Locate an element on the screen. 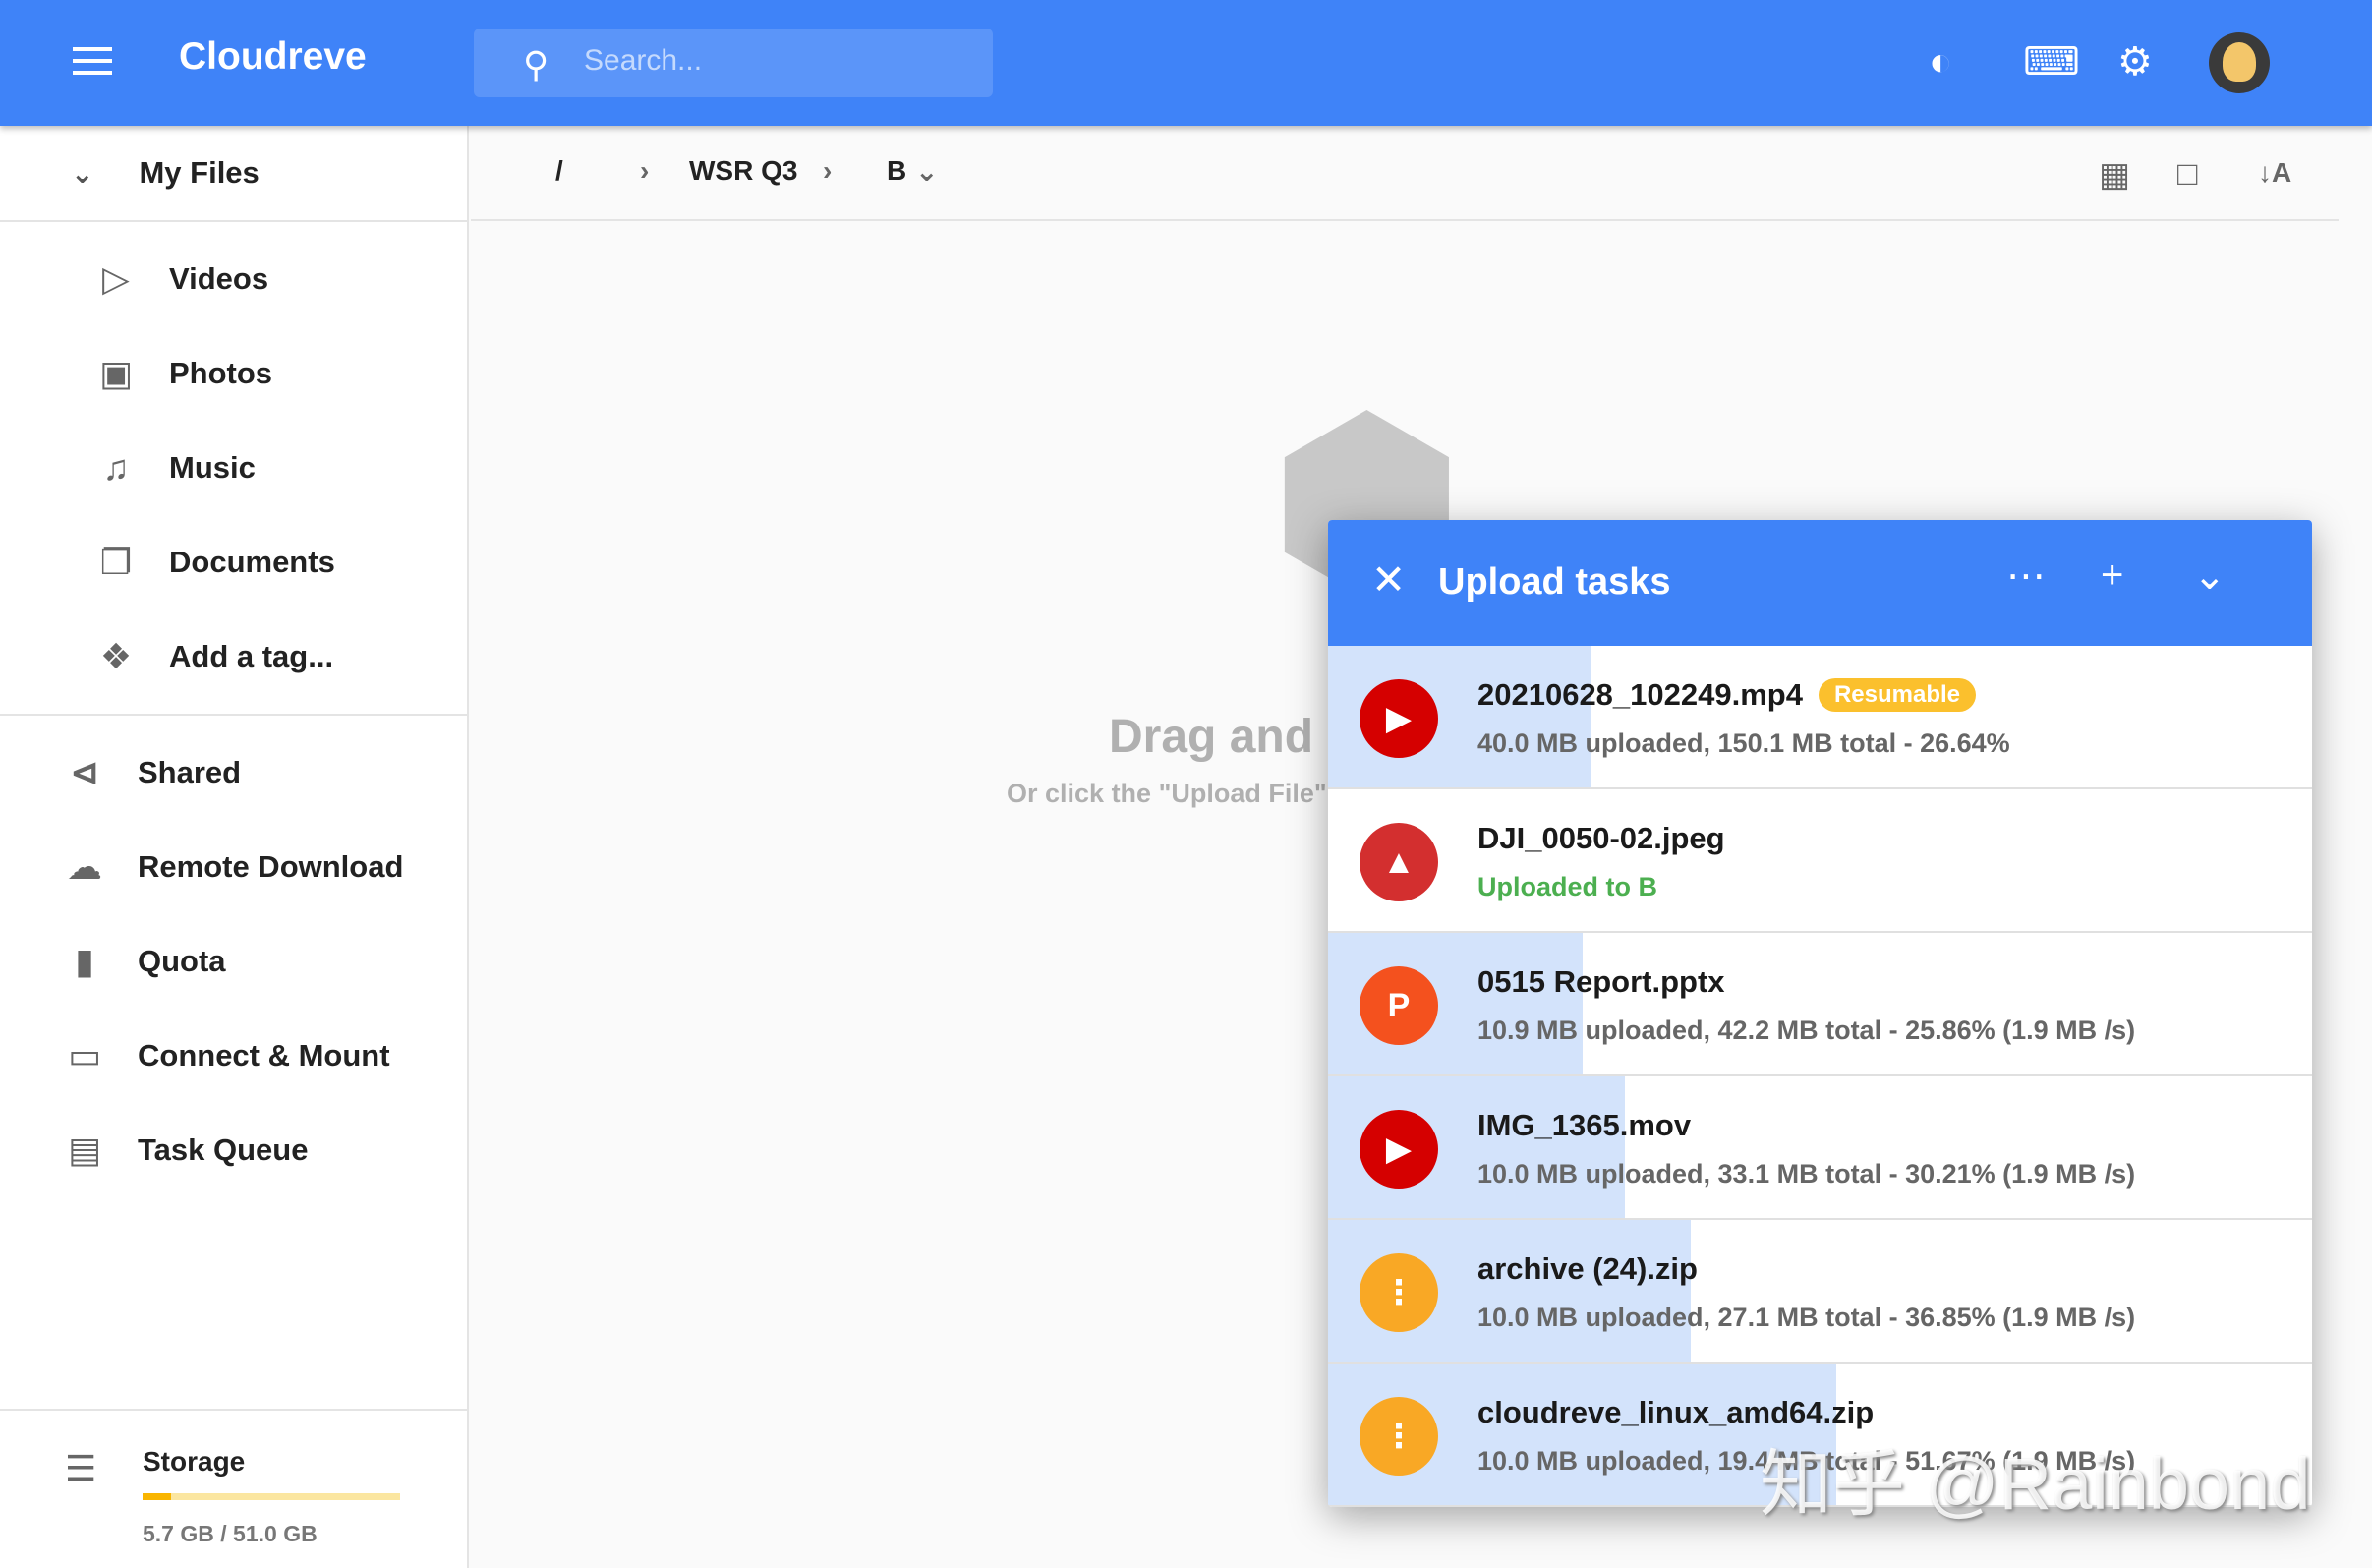  file-name: 20210628_102249.mp4 Resumable is located at coordinates (1727, 695).